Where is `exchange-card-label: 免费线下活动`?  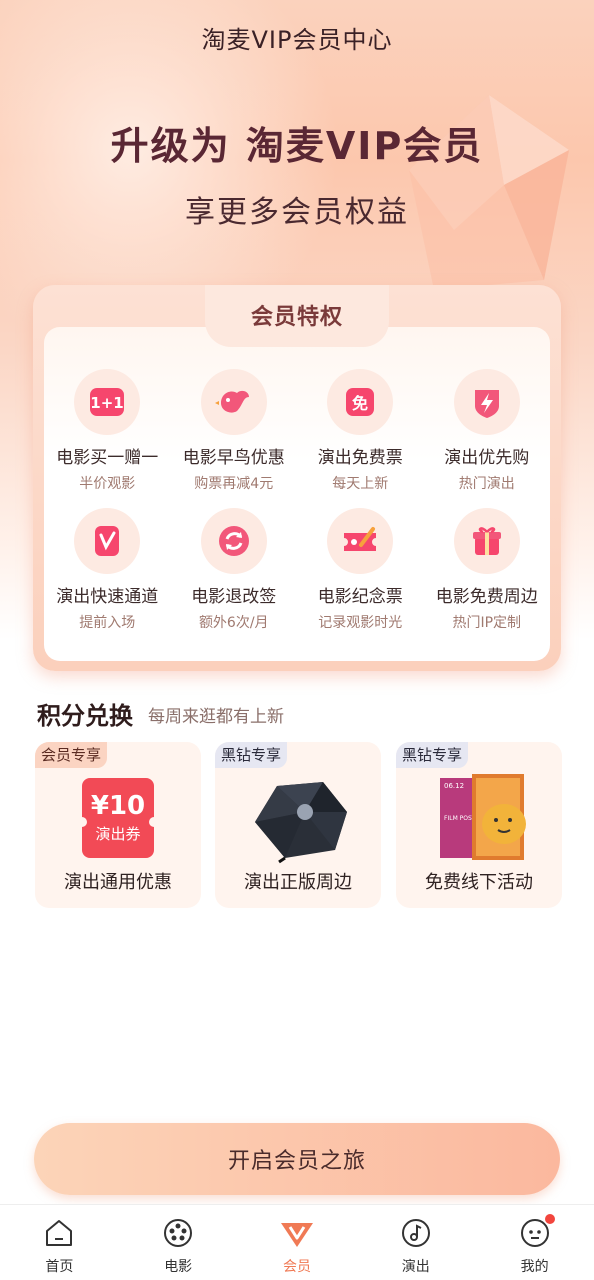 exchange-card-label: 免费线下活动 is located at coordinates (479, 882).